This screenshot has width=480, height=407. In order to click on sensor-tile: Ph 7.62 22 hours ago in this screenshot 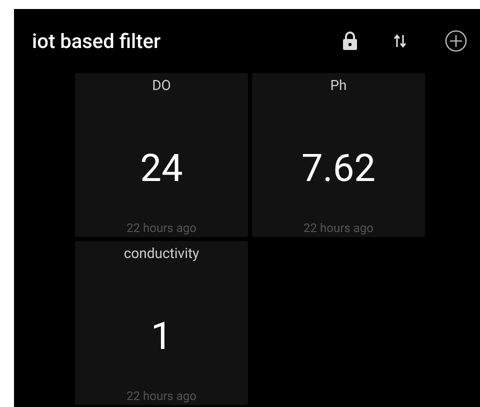, I will do `click(338, 155)`.